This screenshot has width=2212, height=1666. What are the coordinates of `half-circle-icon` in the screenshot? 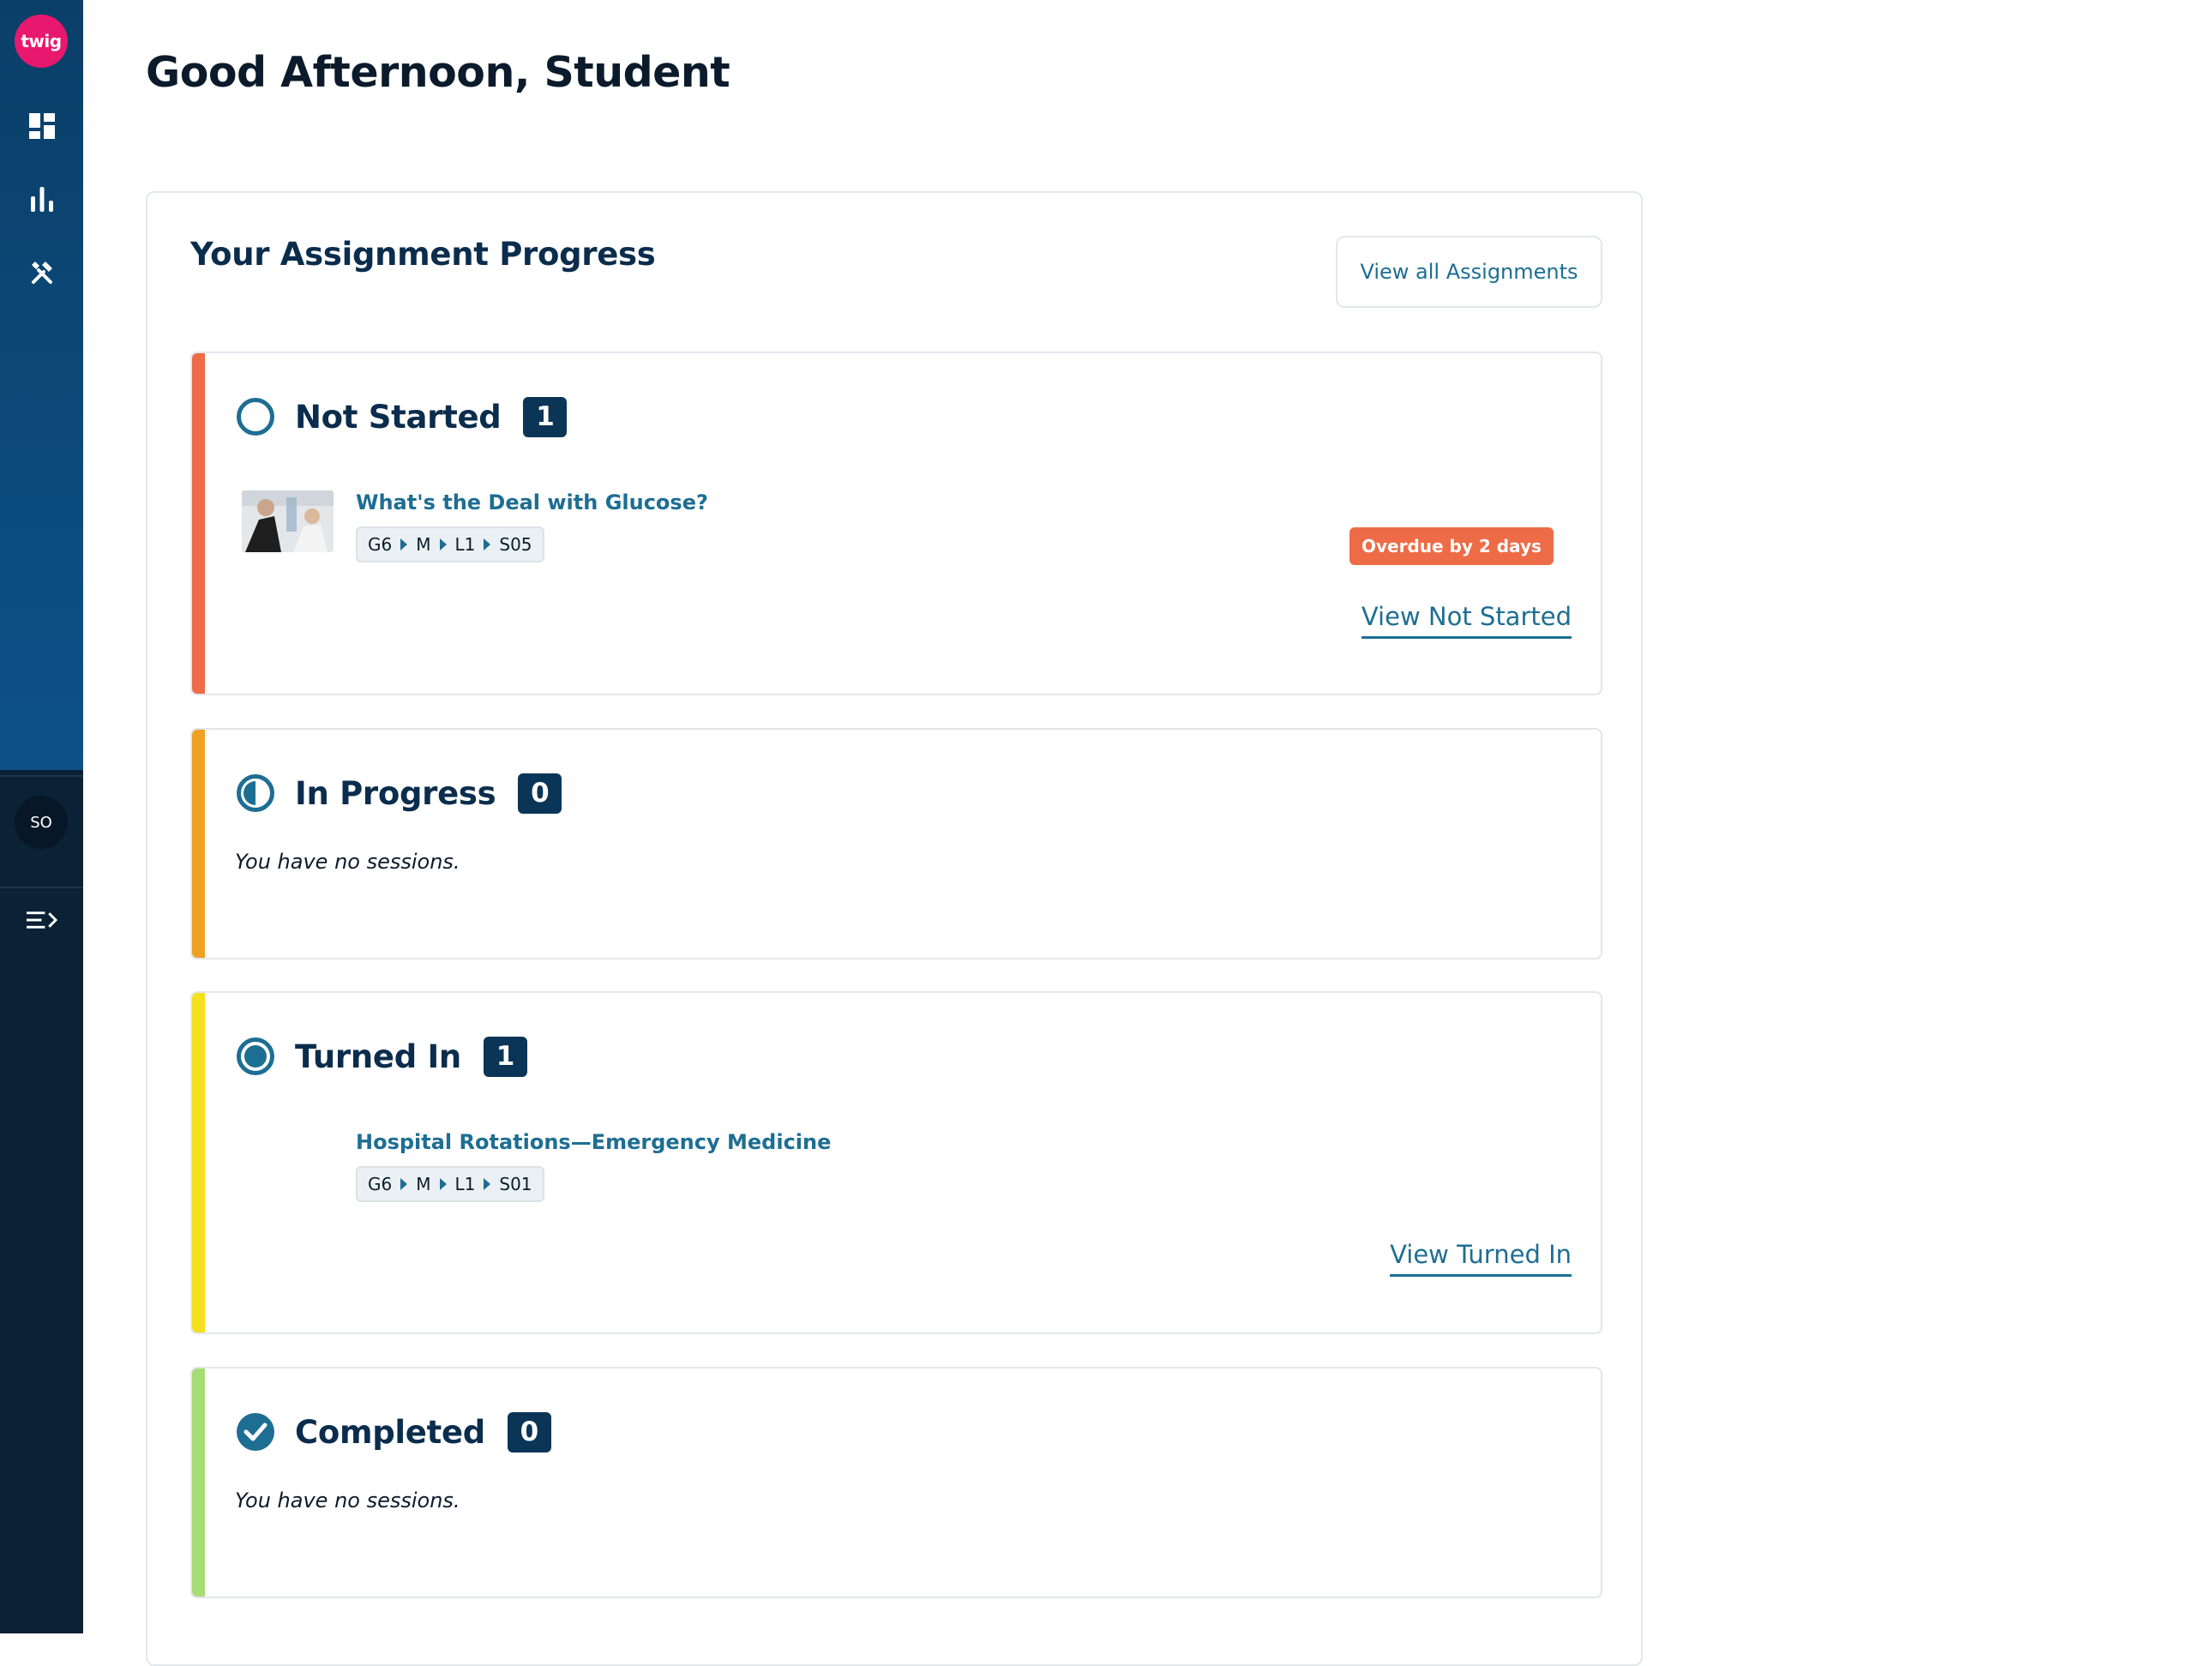 It's located at (255, 793).